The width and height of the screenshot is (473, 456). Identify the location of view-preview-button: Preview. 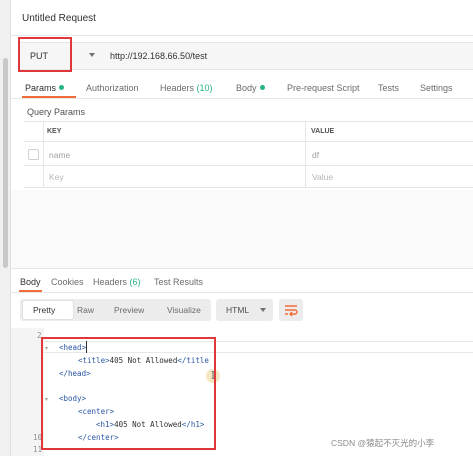
(129, 310).